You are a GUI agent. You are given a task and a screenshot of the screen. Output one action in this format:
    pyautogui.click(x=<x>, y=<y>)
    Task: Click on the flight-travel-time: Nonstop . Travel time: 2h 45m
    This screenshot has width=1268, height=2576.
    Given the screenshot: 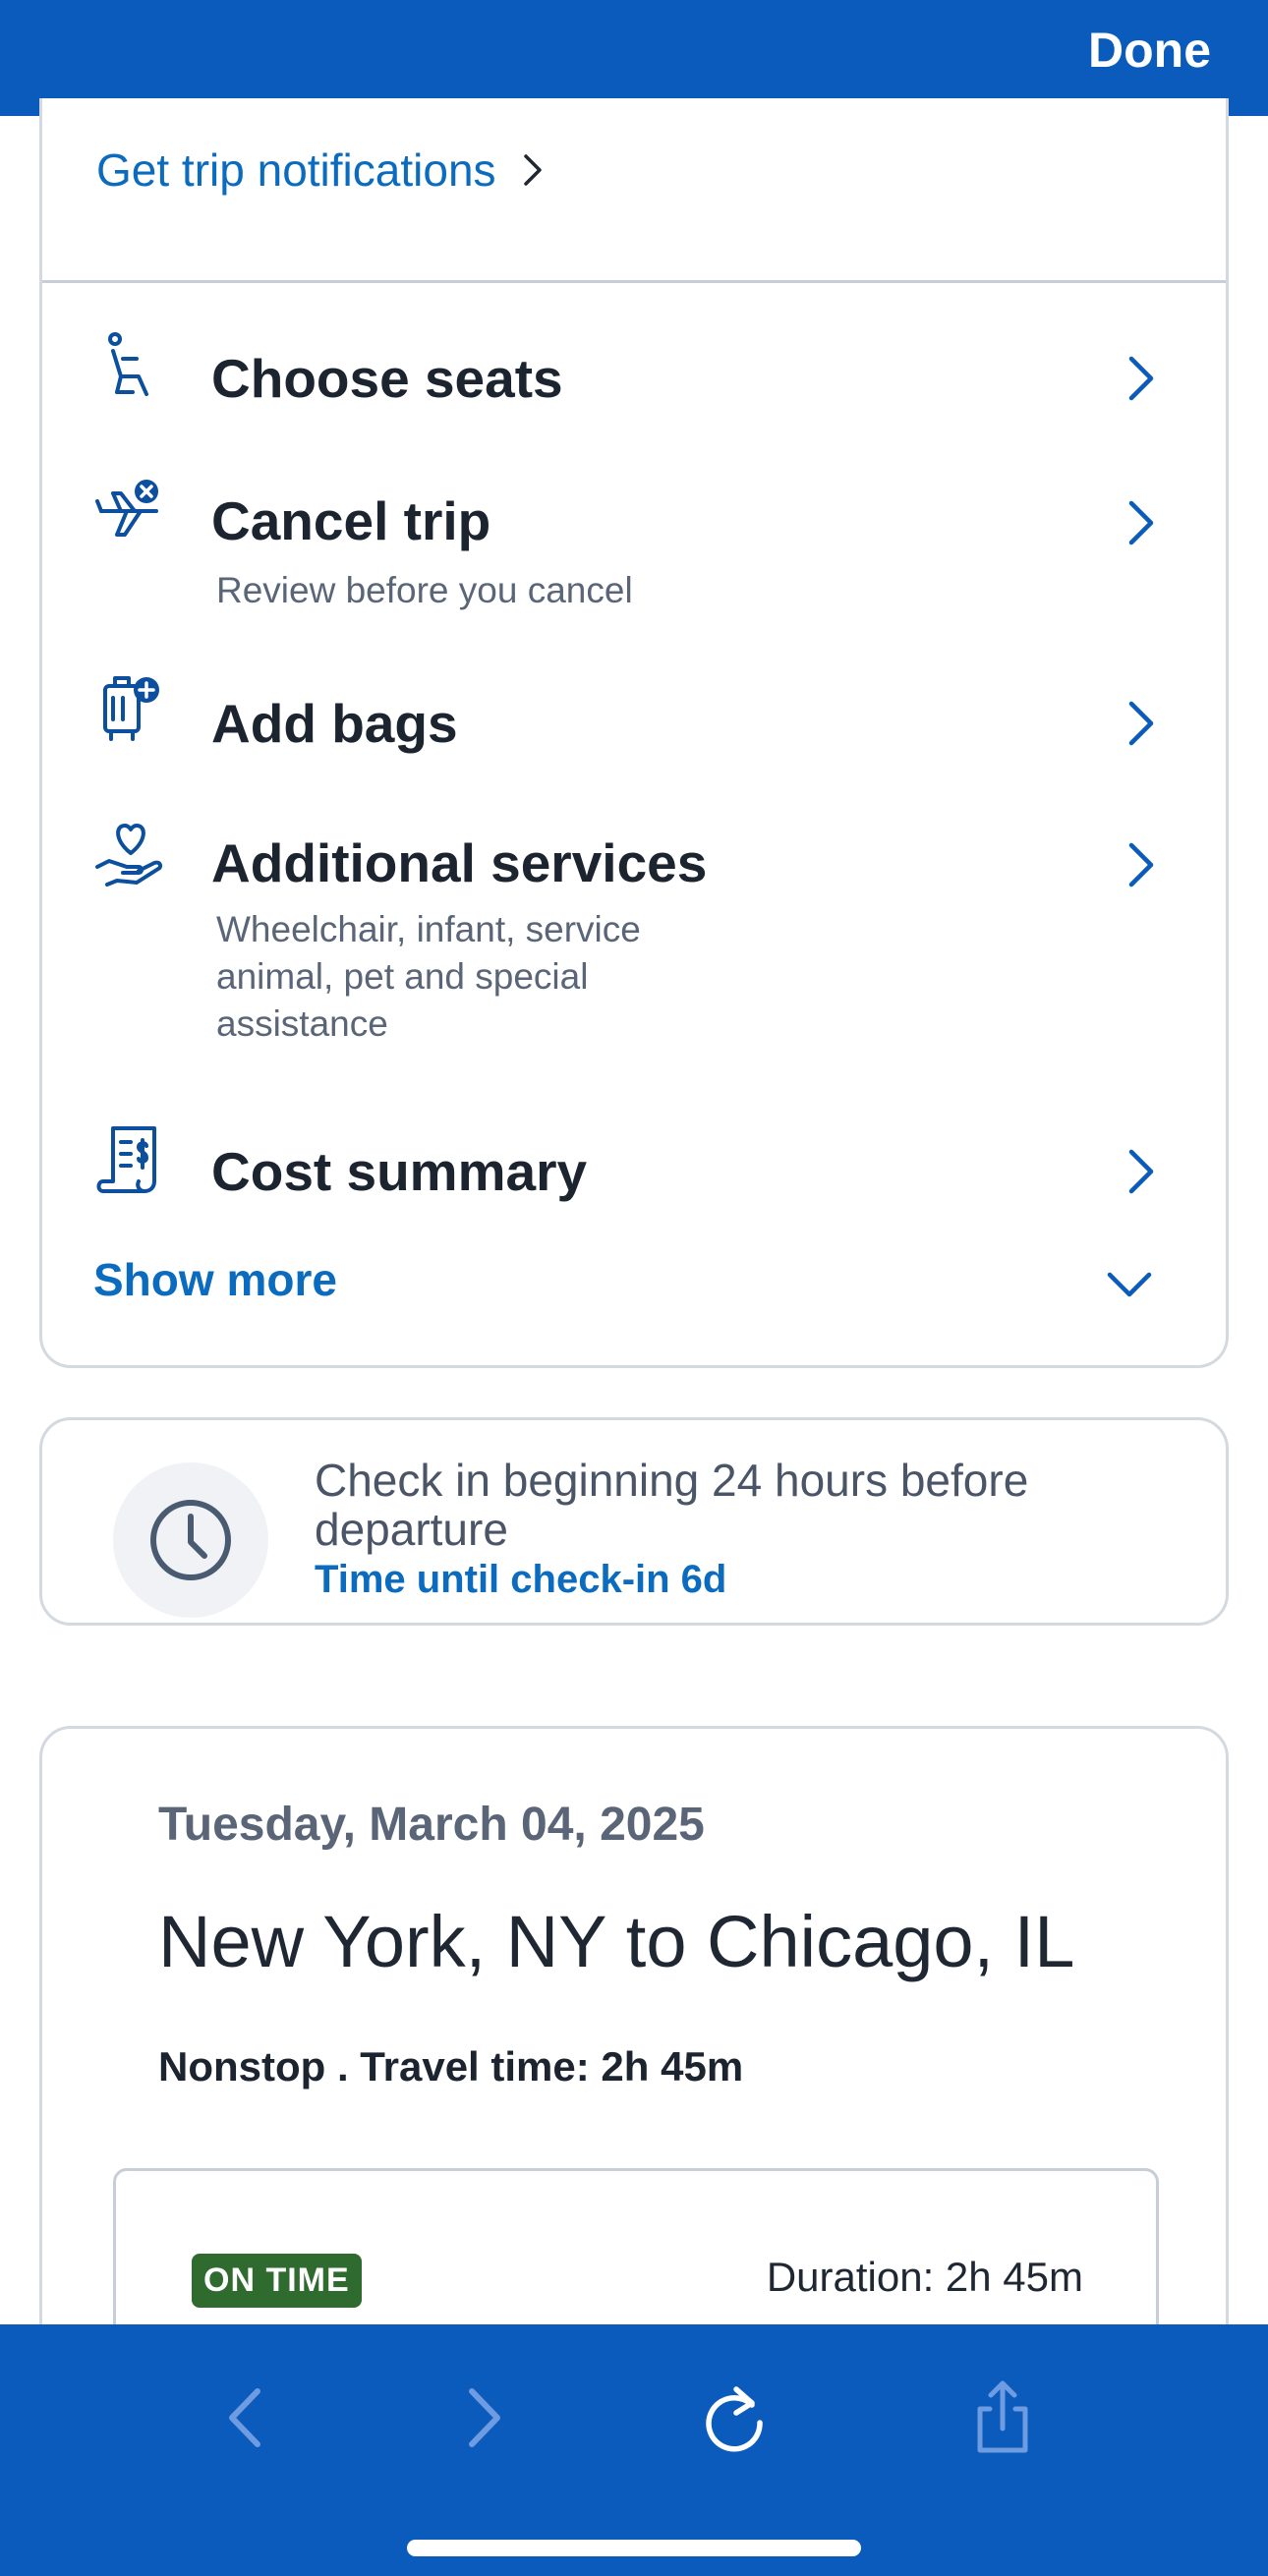 What is the action you would take?
    pyautogui.click(x=451, y=2066)
    